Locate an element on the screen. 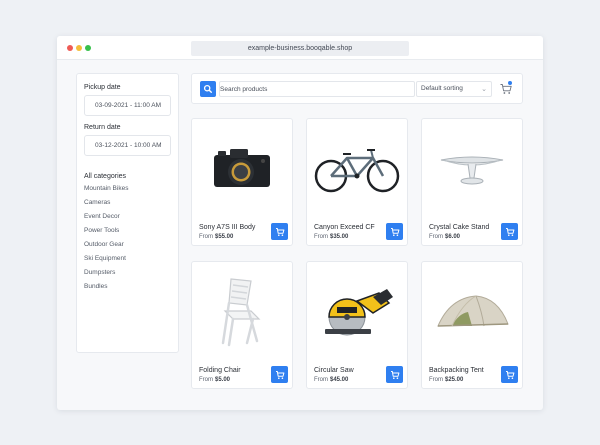  minimize-window-dot is located at coordinates (79, 48).